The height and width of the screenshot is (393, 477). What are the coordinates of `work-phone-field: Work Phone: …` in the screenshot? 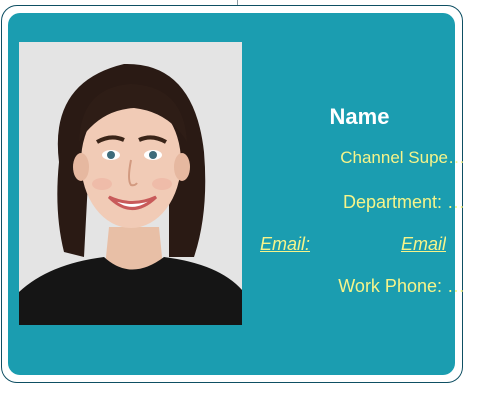 It's located at (401, 286).